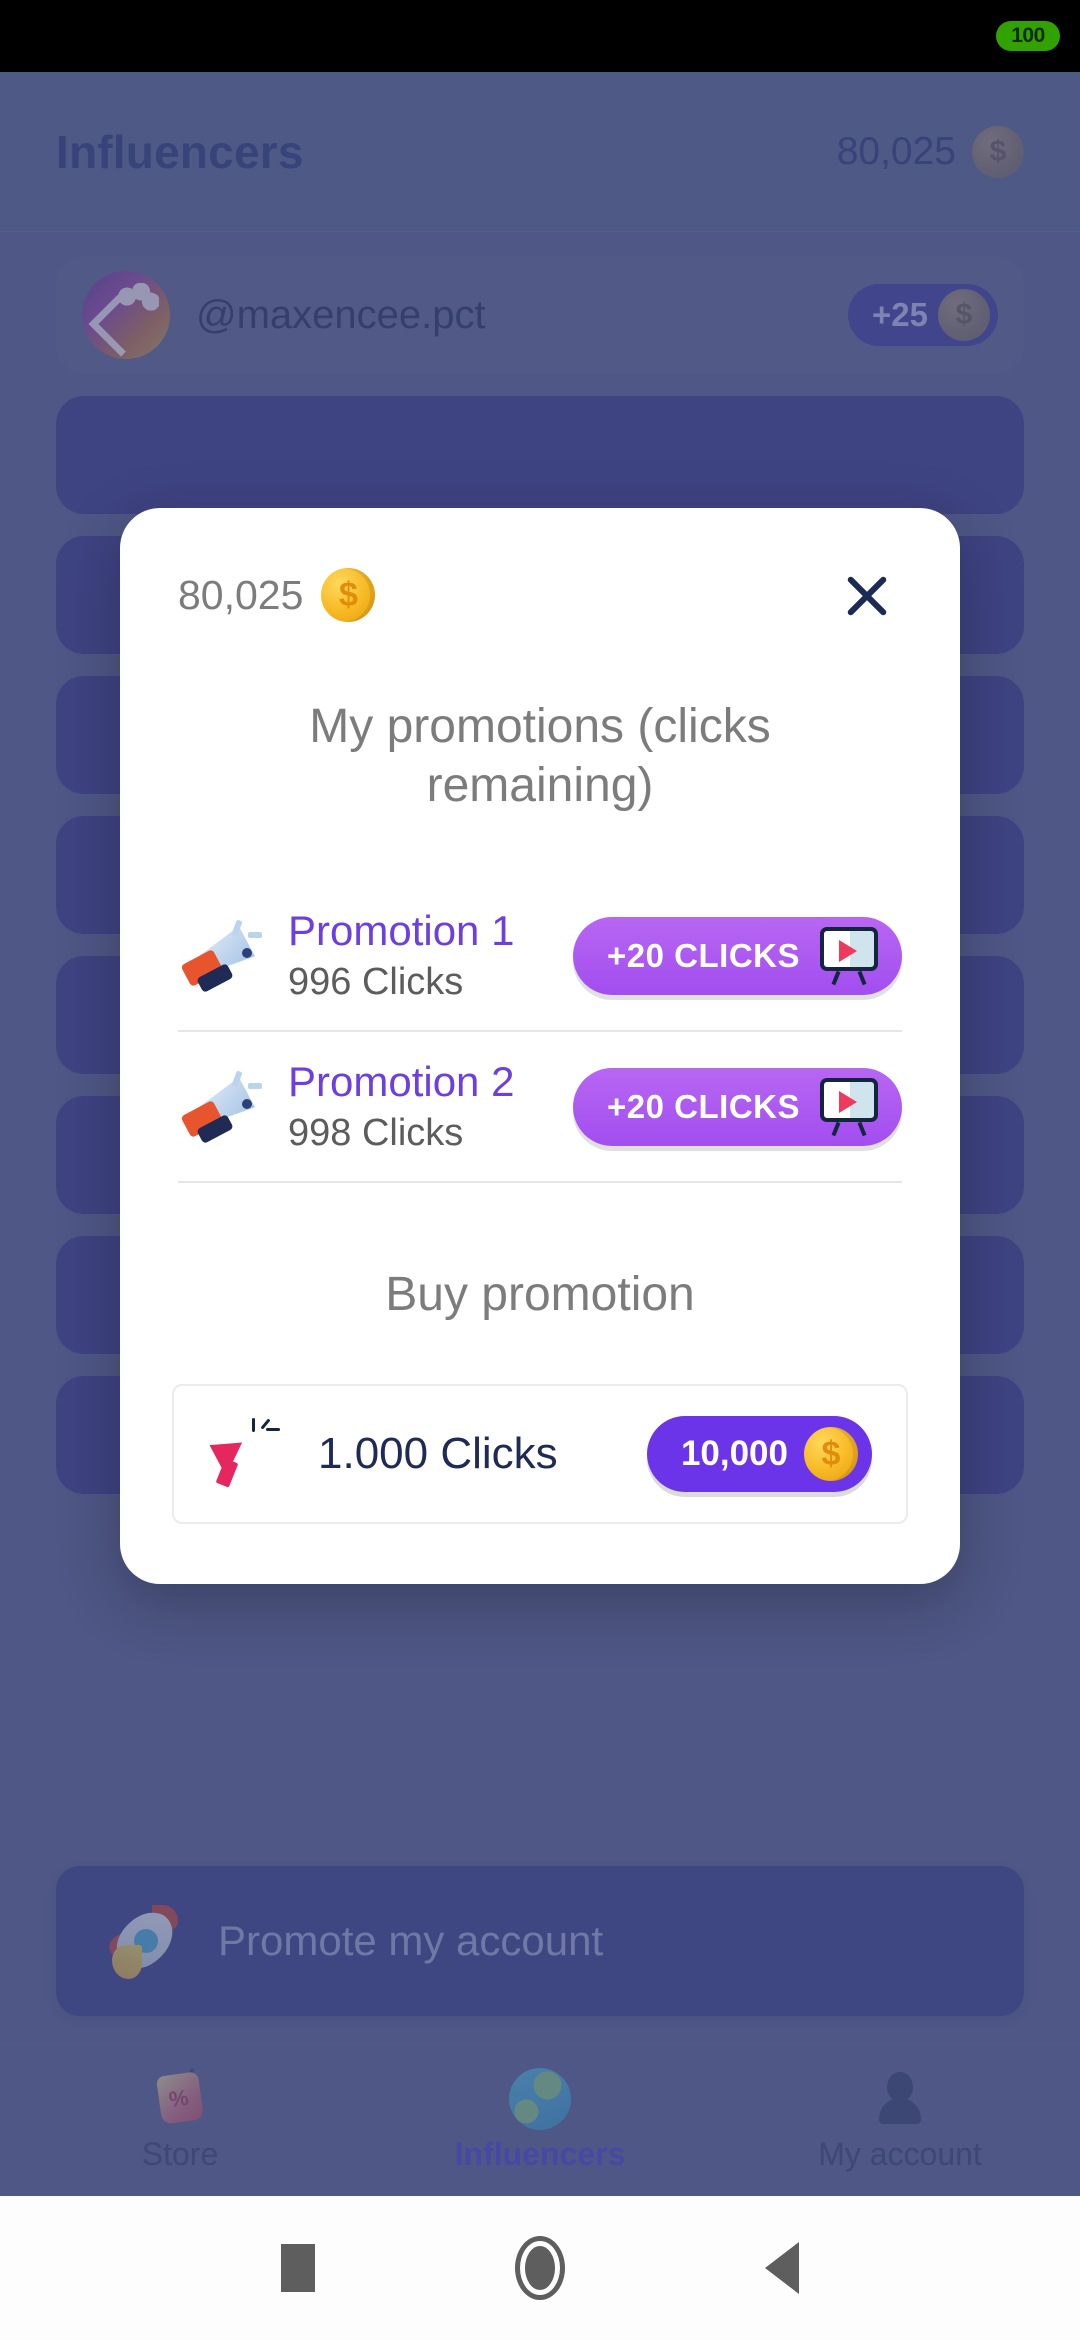  I want to click on battery-level-label: 100, so click(1028, 35).